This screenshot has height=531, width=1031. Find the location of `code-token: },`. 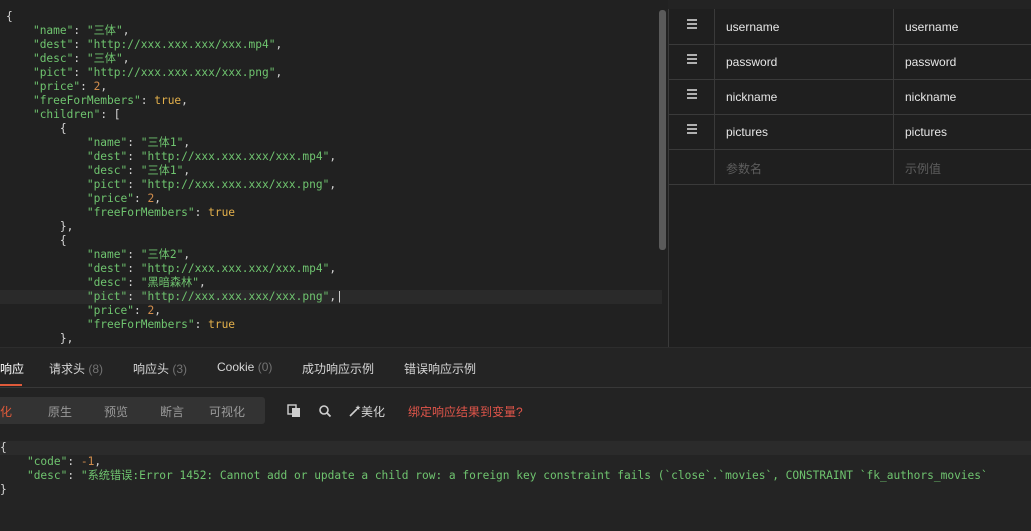

code-token: }, is located at coordinates (66, 226).